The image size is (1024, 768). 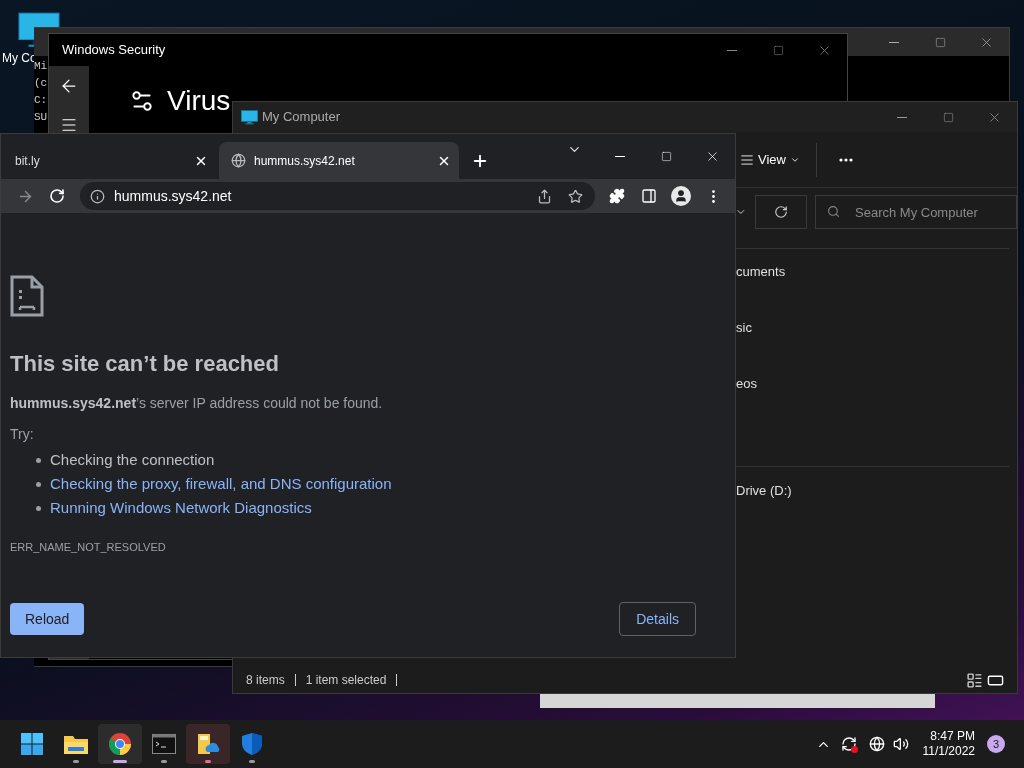 What do you see at coordinates (88, 547) in the screenshot?
I see `error-code: ERR_NAME_NOT_RESOLVED` at bounding box center [88, 547].